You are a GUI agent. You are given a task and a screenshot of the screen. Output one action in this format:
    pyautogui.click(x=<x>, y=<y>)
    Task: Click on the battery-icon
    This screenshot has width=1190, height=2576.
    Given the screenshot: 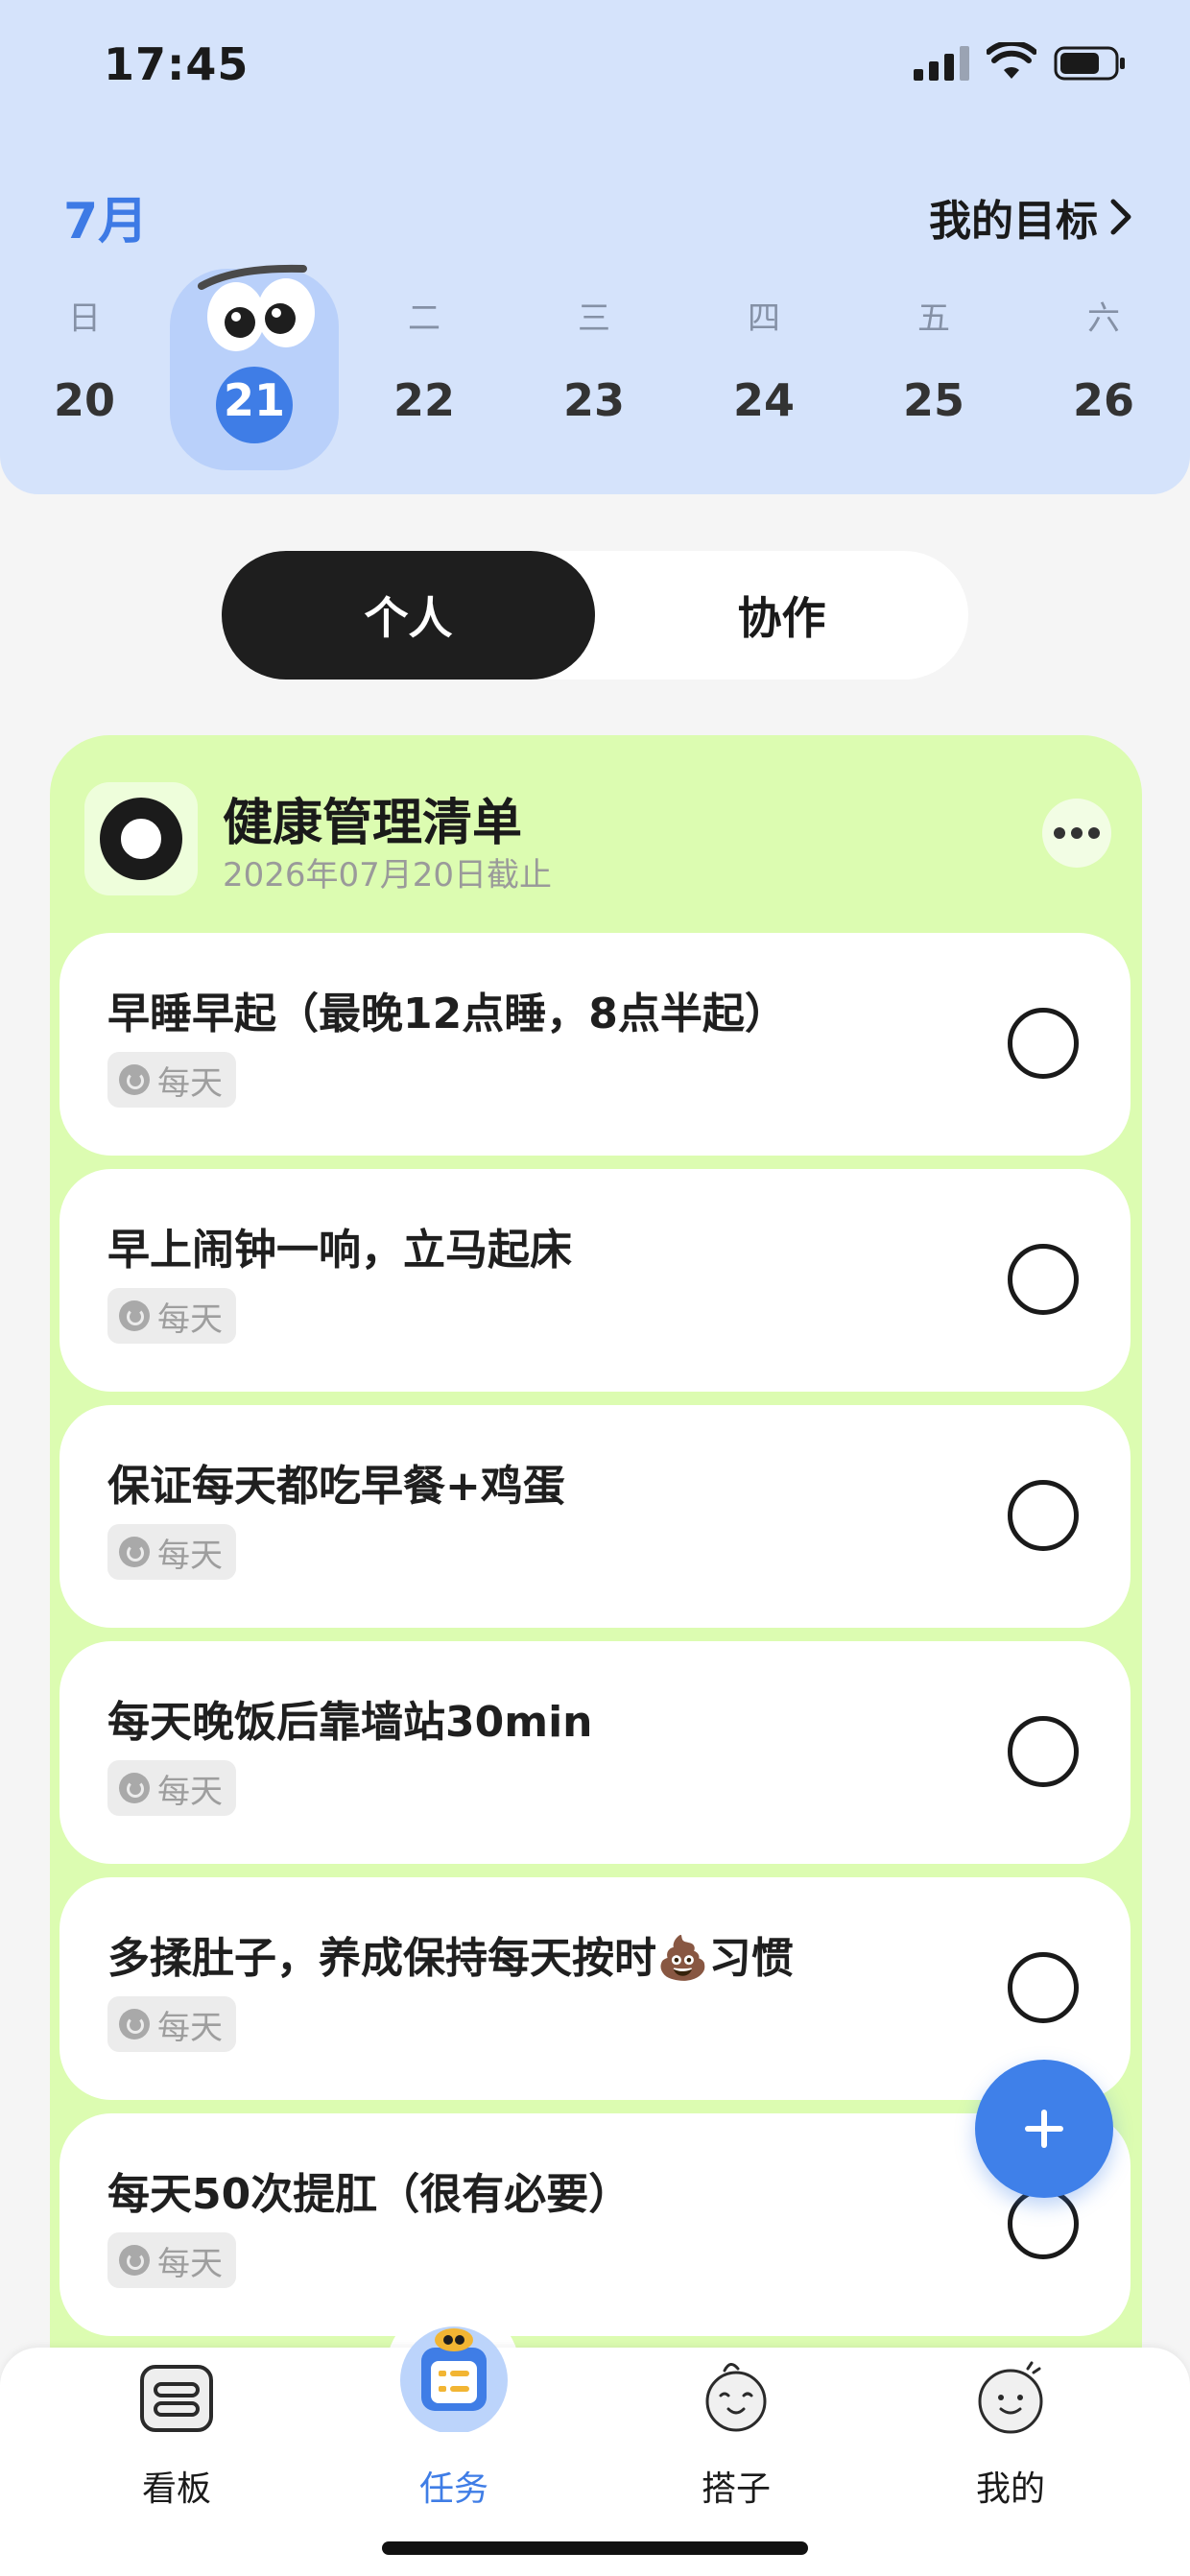 What is the action you would take?
    pyautogui.click(x=1090, y=63)
    